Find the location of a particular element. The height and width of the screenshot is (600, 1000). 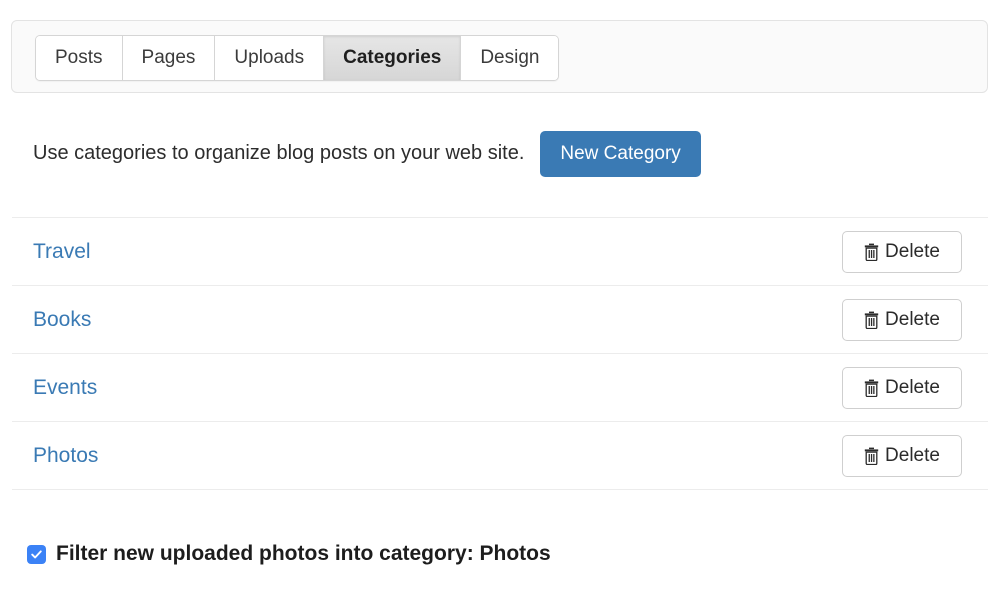

filter-checkbox is located at coordinates (36, 554).